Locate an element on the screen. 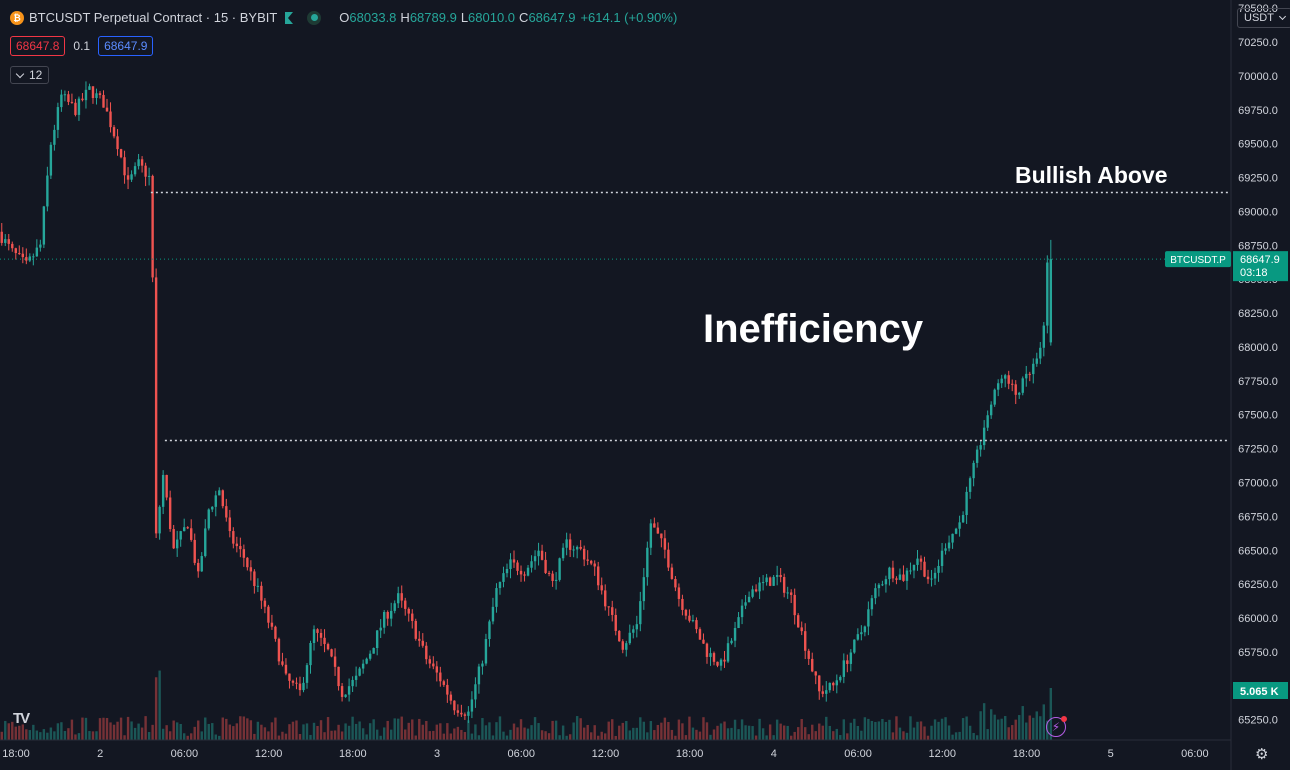  bitcoin-icon: ₿ is located at coordinates (17, 17).